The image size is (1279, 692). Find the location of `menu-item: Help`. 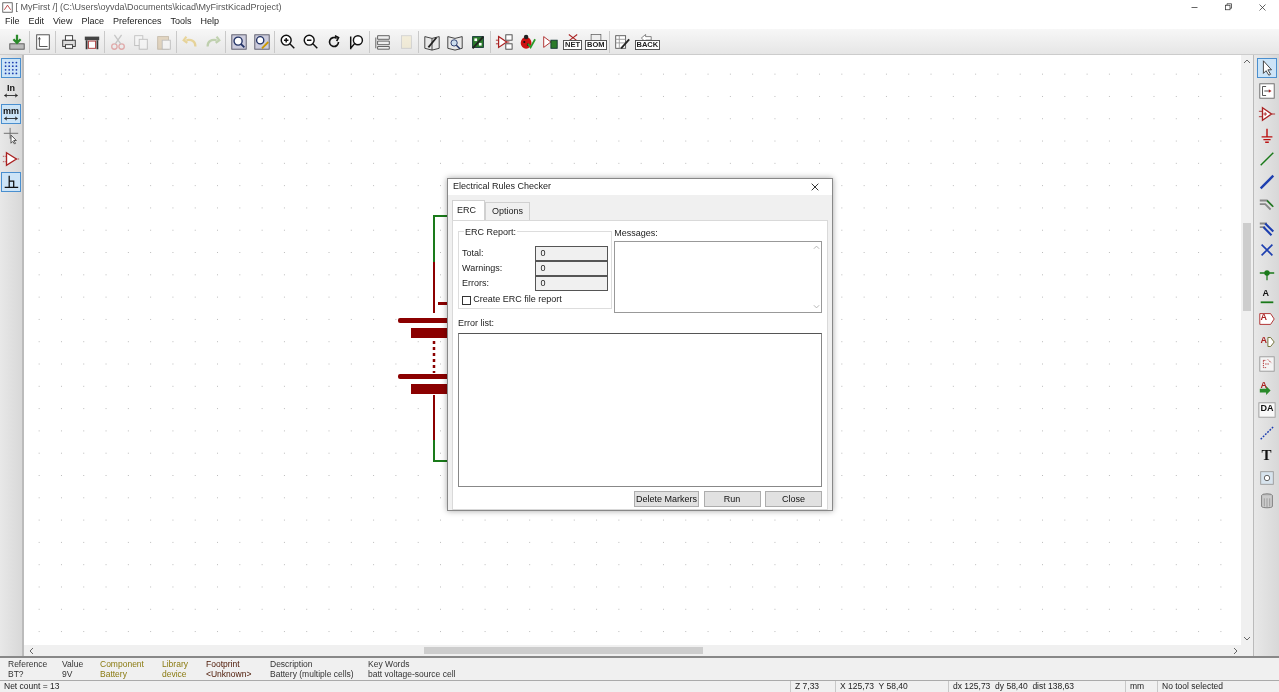

menu-item: Help is located at coordinates (209, 22).